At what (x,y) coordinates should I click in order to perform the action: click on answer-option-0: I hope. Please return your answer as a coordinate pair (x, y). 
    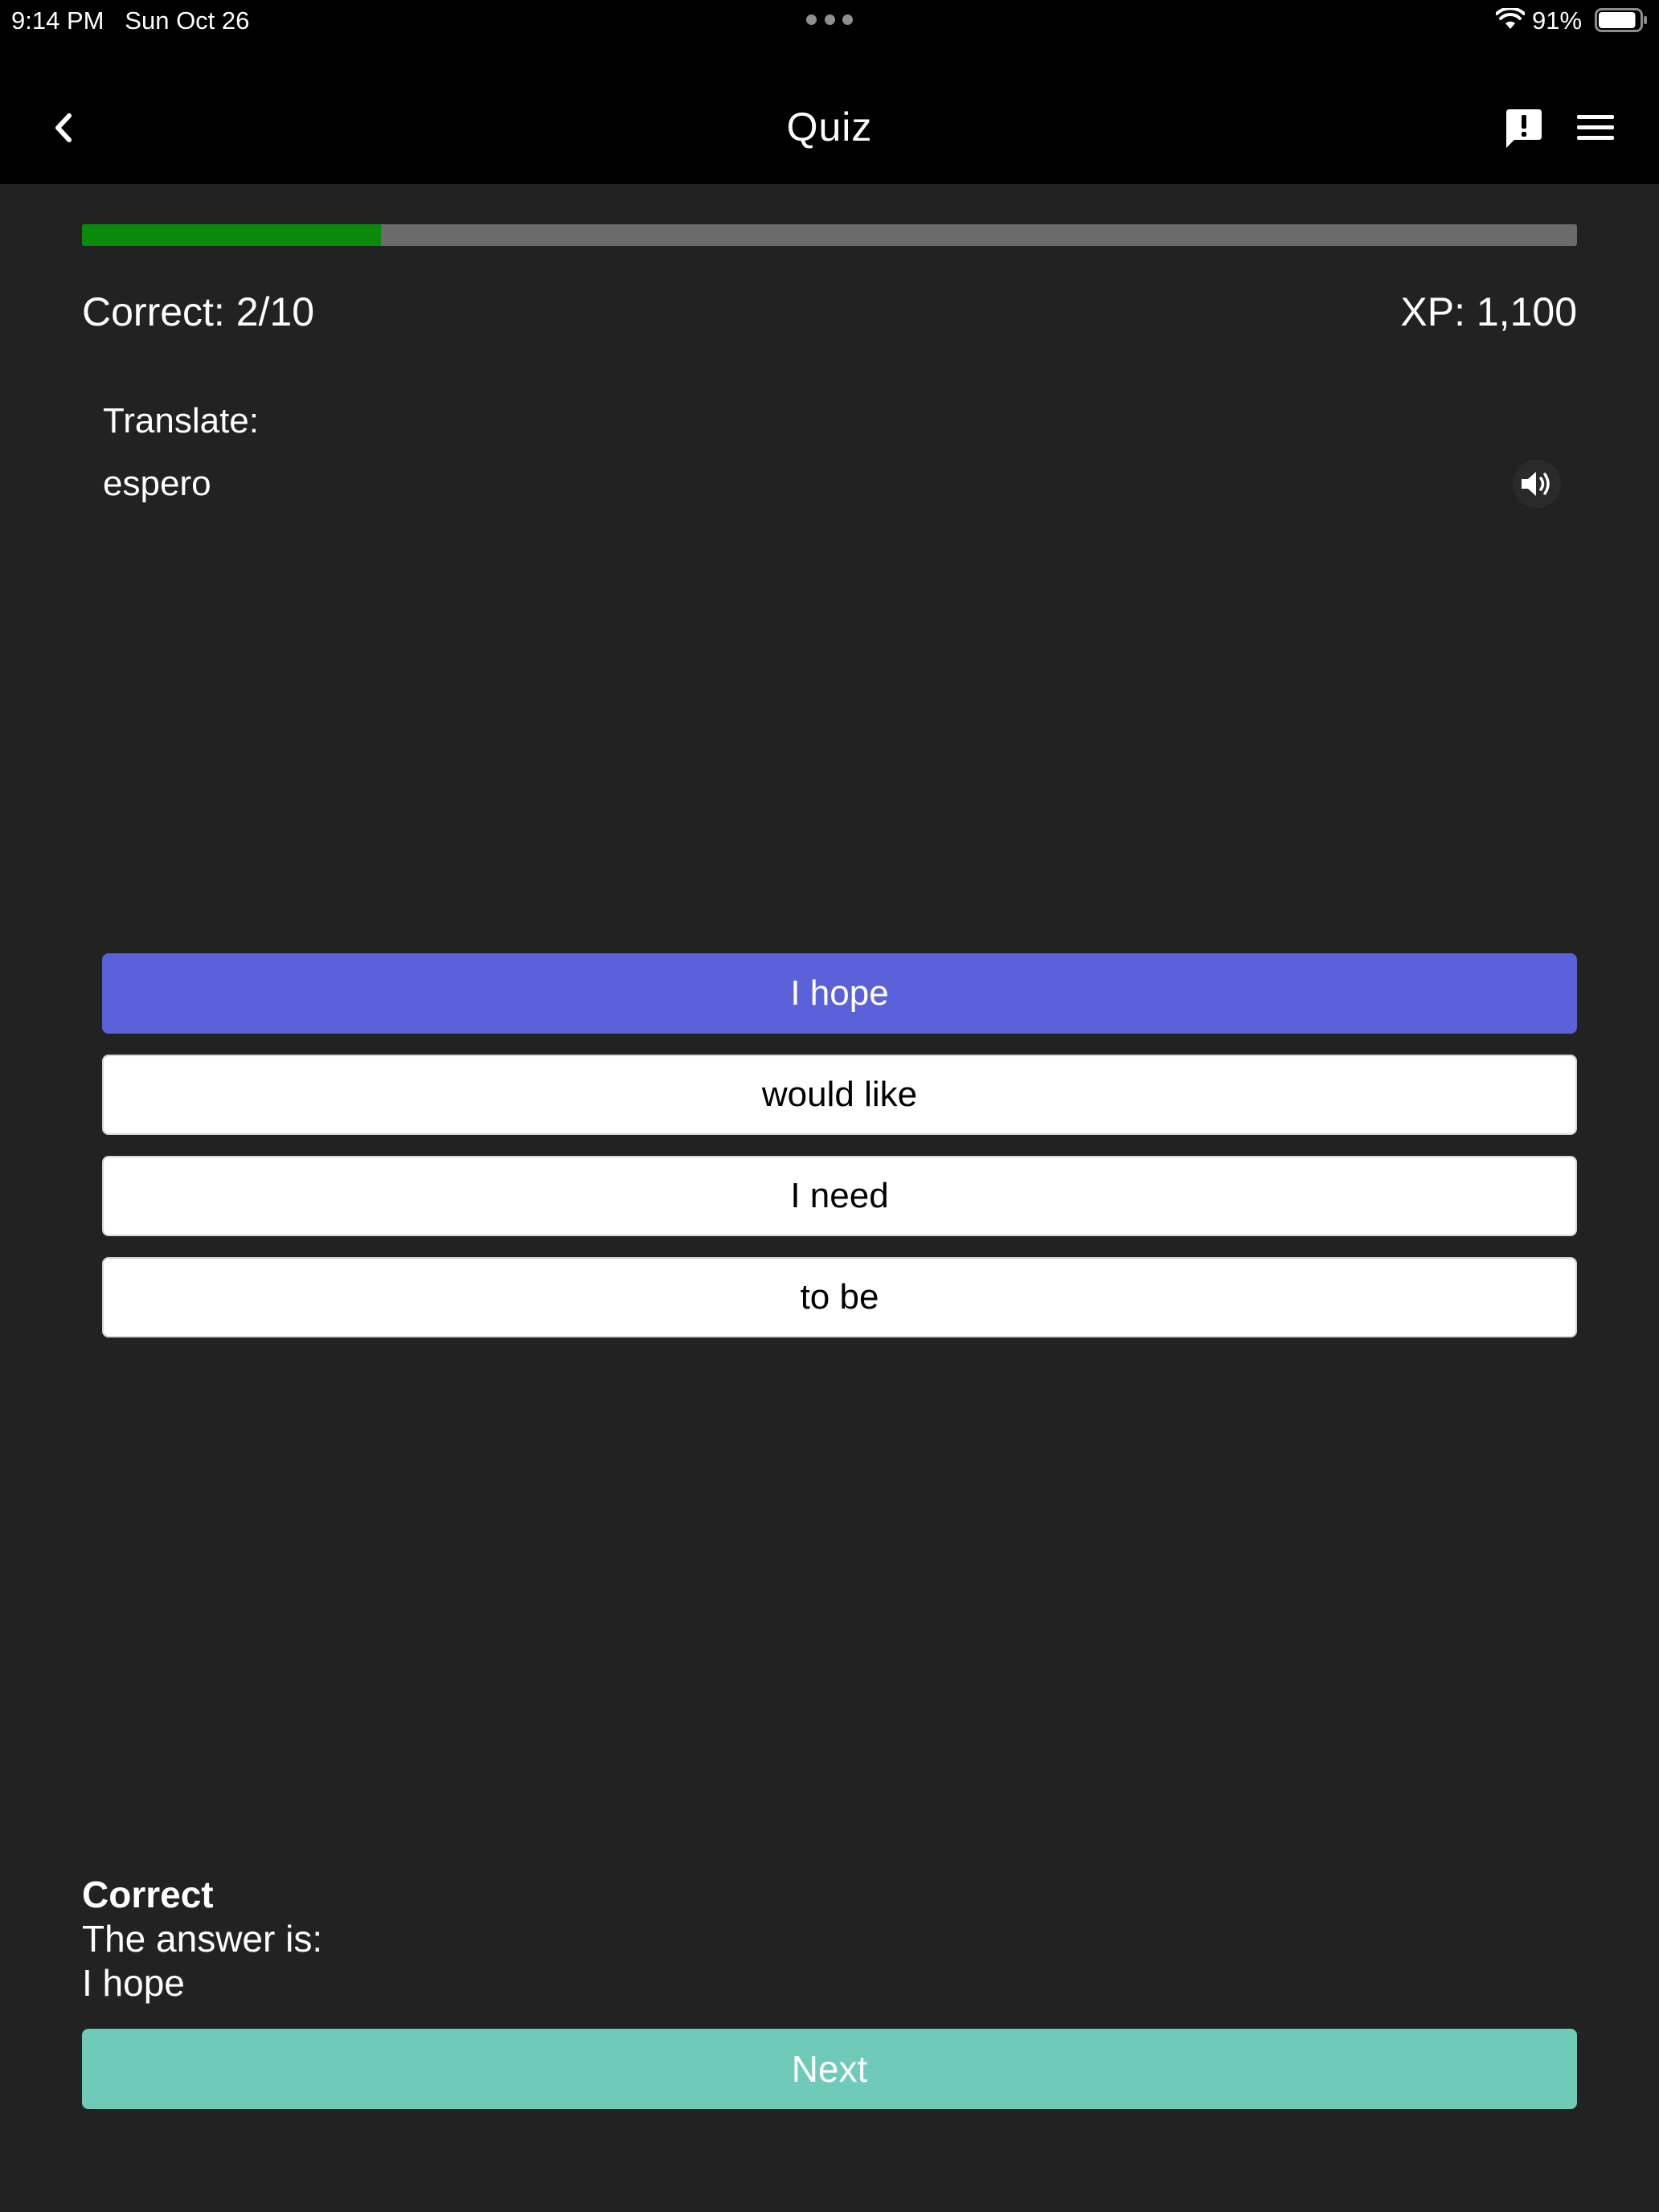
    Looking at the image, I should click on (840, 993).